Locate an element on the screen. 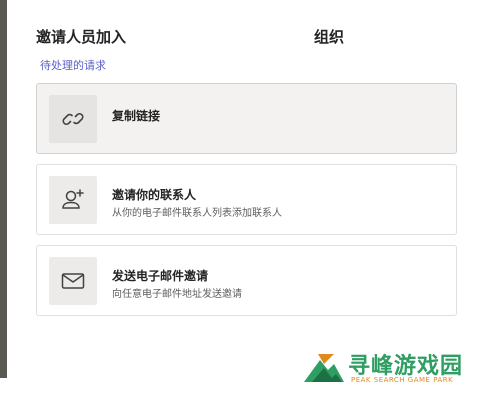 This screenshot has height=395, width=495. add-person-icon is located at coordinates (73, 199).